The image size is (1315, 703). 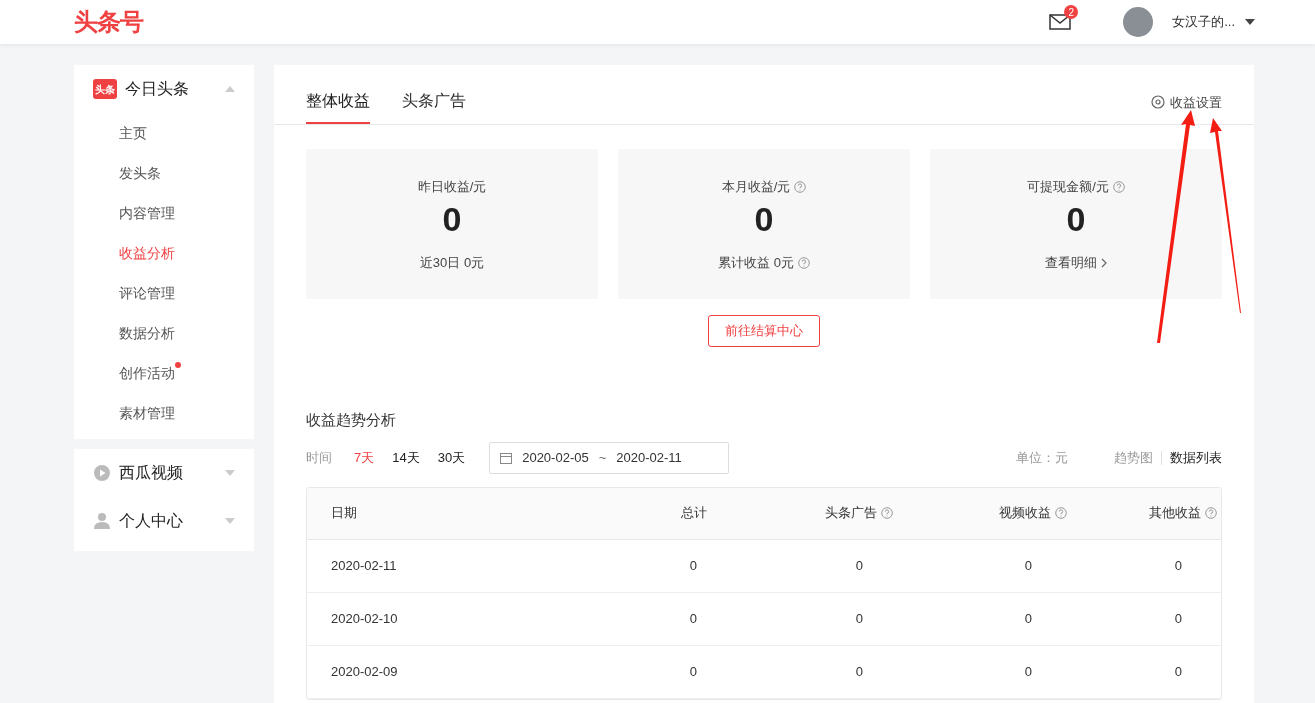 I want to click on column-header: 头条广告, so click(x=851, y=513).